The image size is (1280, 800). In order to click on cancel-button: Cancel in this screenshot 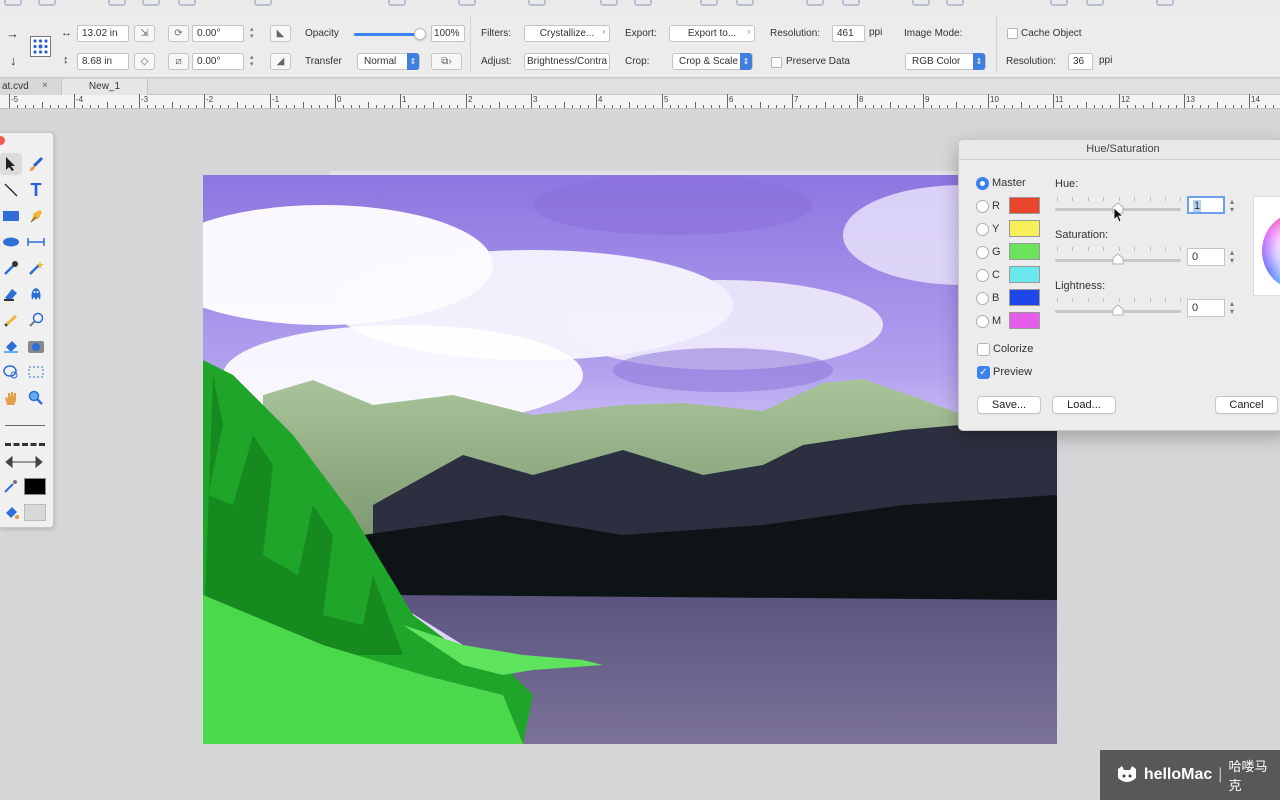, I will do `click(1246, 405)`.